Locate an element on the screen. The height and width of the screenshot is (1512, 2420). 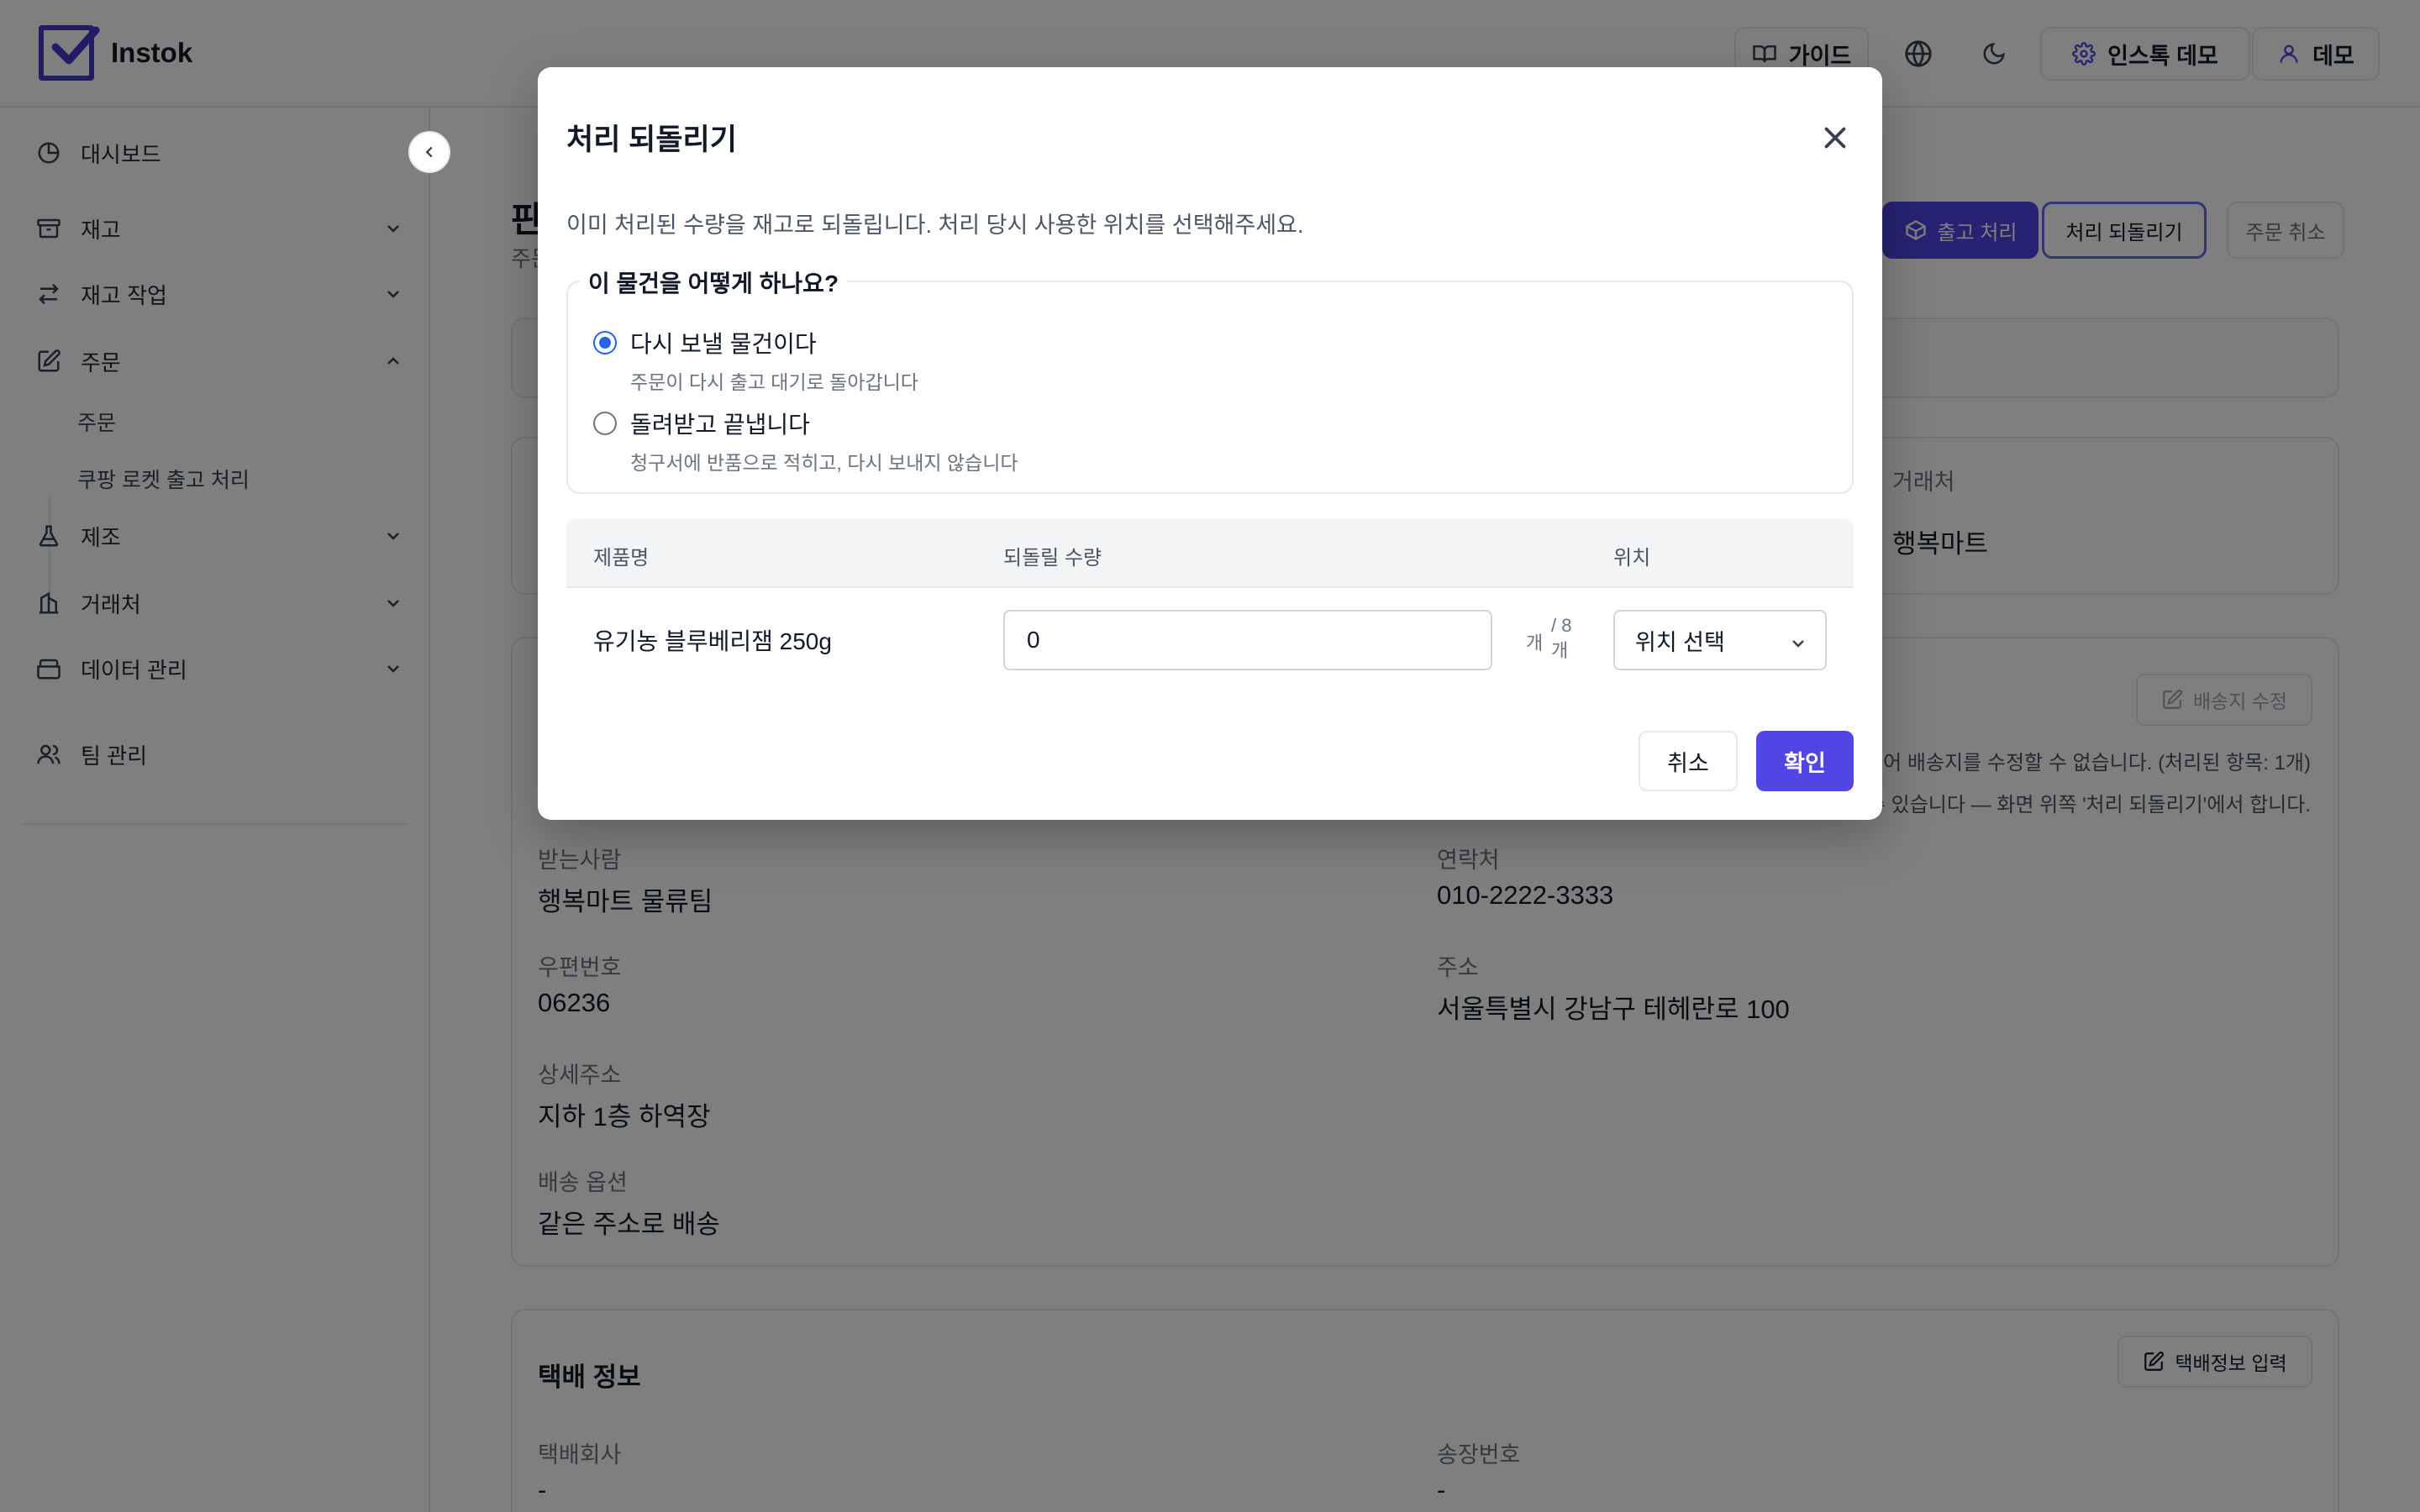
sidebar-collapse-button is located at coordinates (429, 152).